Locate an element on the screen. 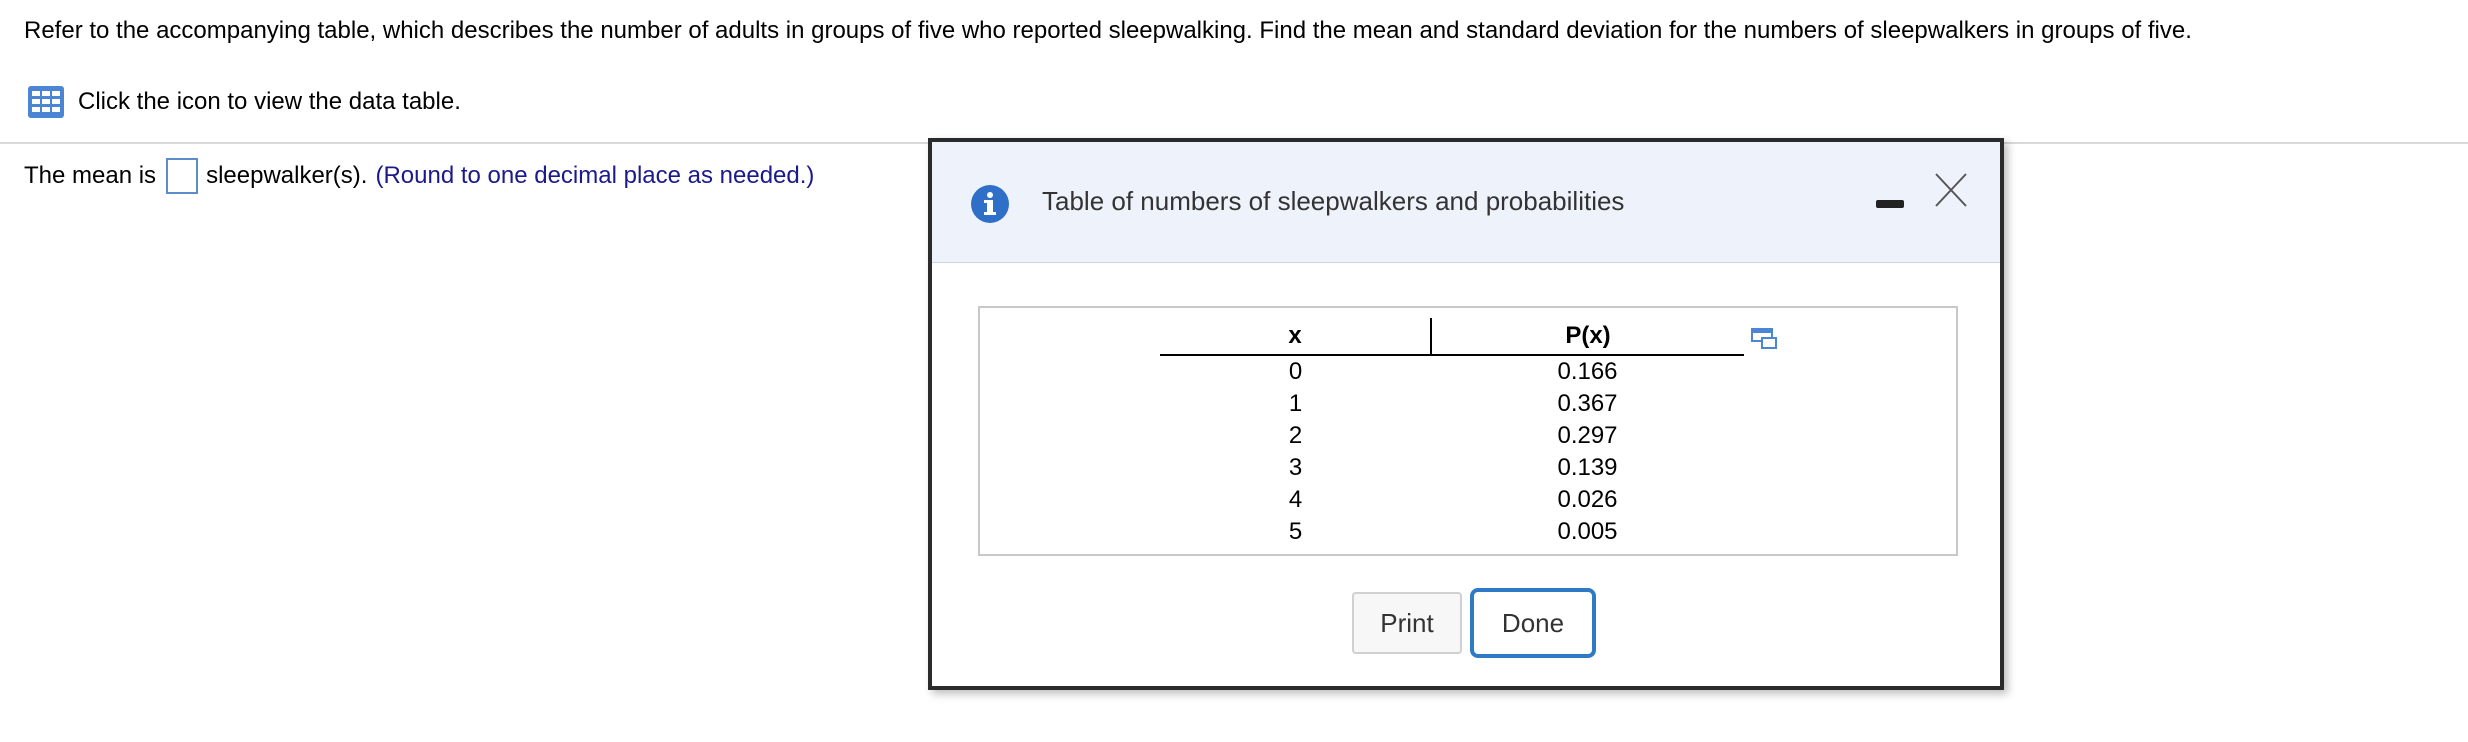  rounding-hint: (Round to one decimal place as needed.) is located at coordinates (595, 175).